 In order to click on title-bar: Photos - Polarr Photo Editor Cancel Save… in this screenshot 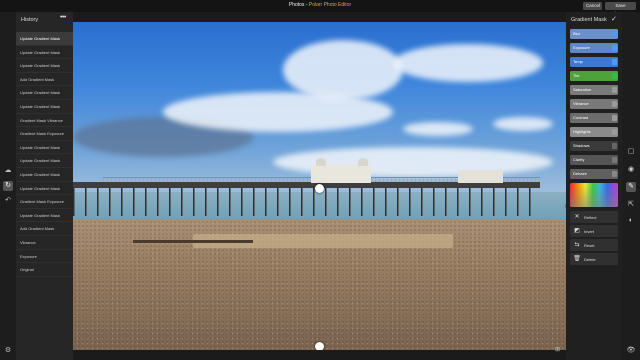, I will do `click(320, 8)`.